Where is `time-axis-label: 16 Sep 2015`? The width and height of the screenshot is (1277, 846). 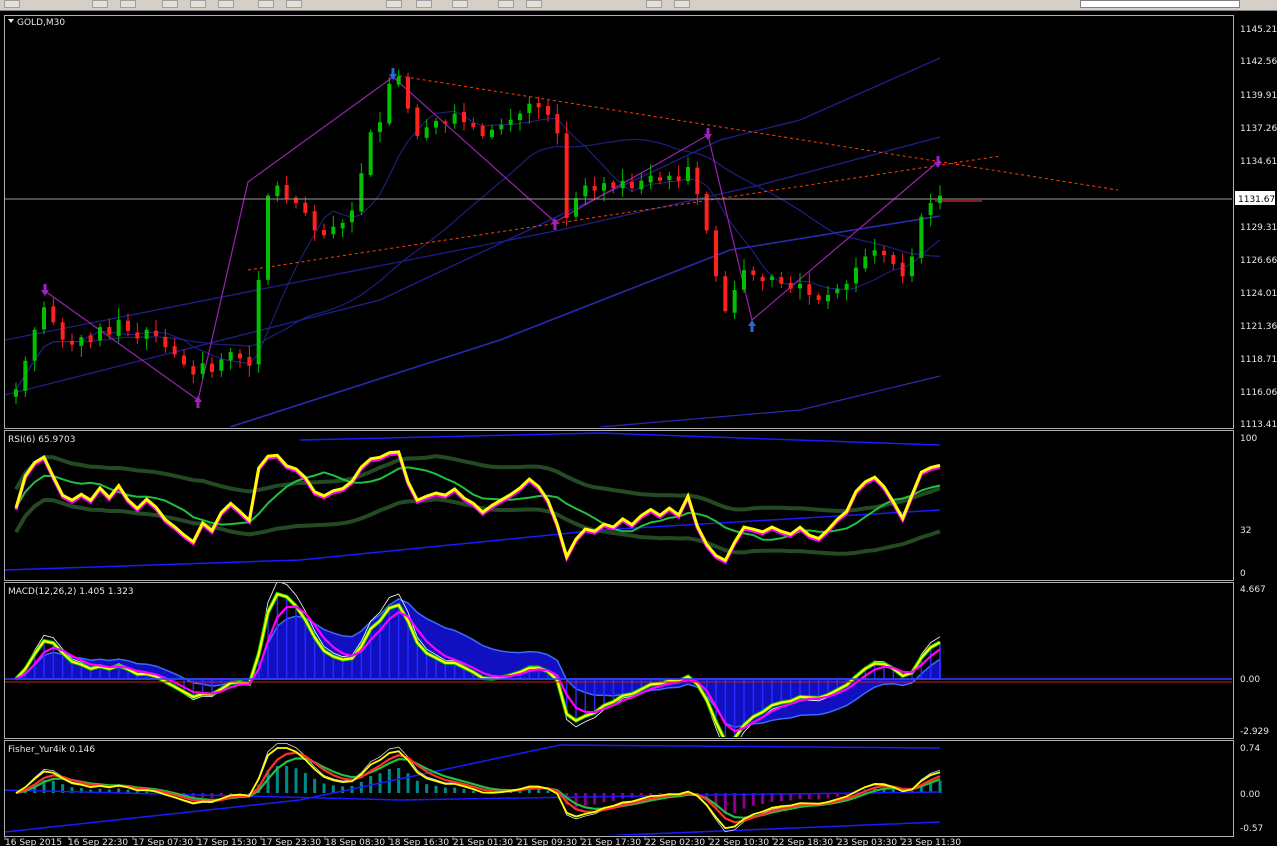 time-axis-label: 16 Sep 2015 is located at coordinates (33, 842).